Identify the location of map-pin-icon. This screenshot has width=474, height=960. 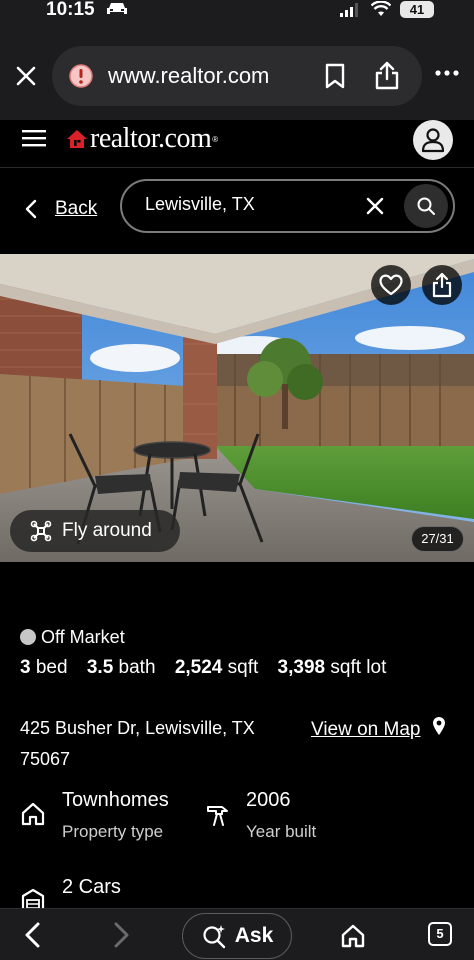
(439, 726).